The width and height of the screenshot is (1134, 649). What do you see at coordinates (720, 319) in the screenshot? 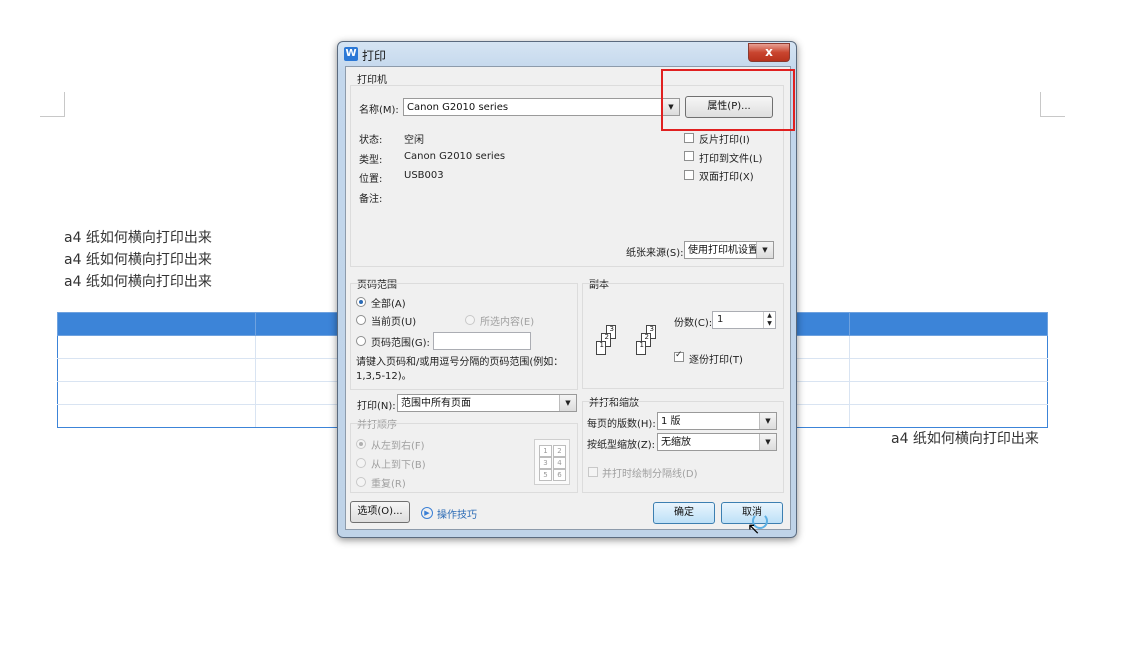
I see `copies-count-value: 1` at bounding box center [720, 319].